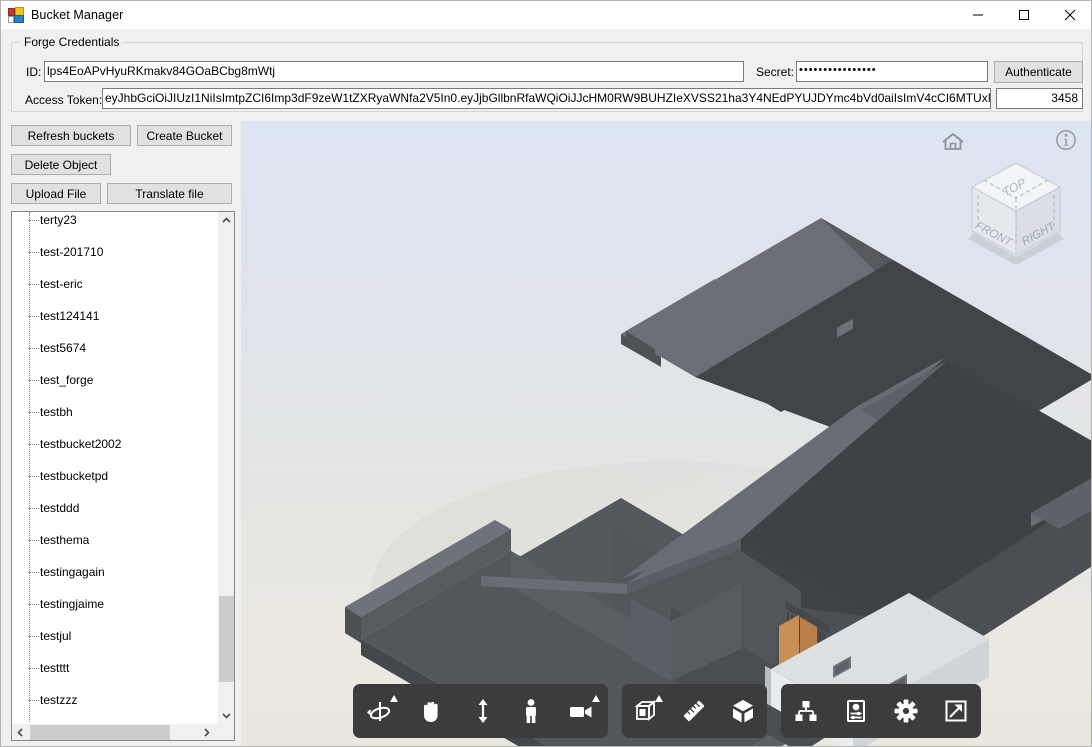 The image size is (1092, 747). I want to click on viewer-toolbar-navigation, so click(480, 711).